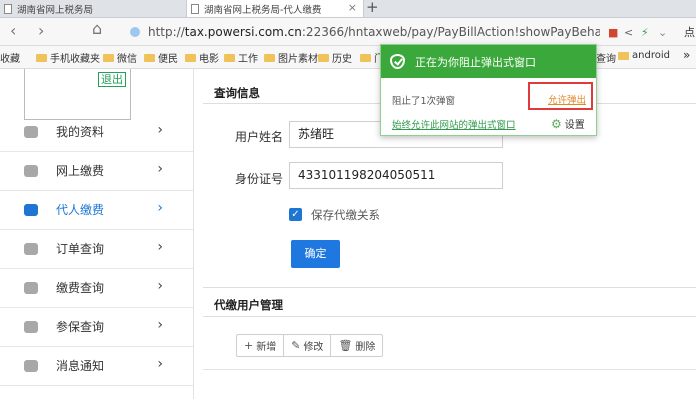  What do you see at coordinates (166, 31) in the screenshot?
I see `url-scheme: http://` at bounding box center [166, 31].